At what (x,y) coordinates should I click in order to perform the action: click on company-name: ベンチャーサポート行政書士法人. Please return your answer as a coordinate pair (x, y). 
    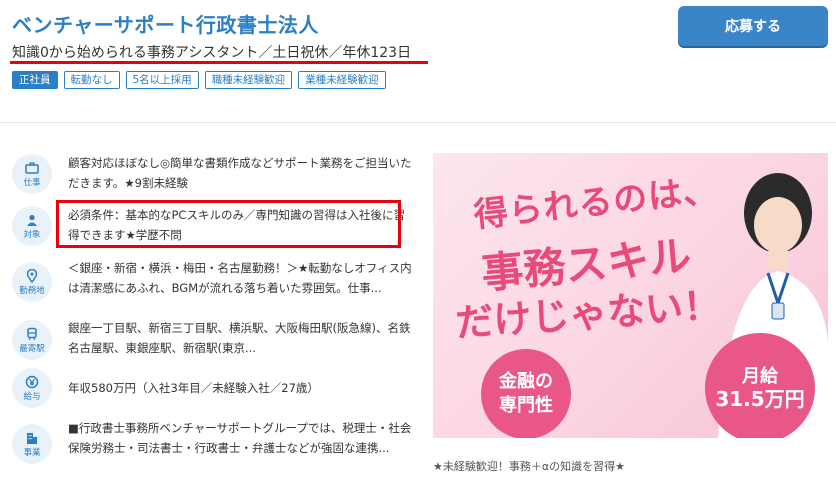
    Looking at the image, I should click on (165, 23).